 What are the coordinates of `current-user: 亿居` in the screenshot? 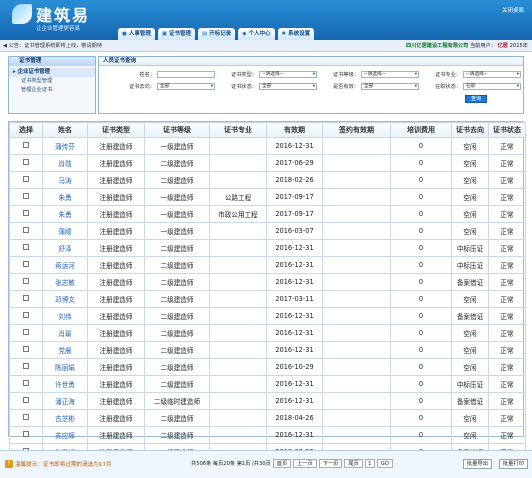 It's located at (502, 46).